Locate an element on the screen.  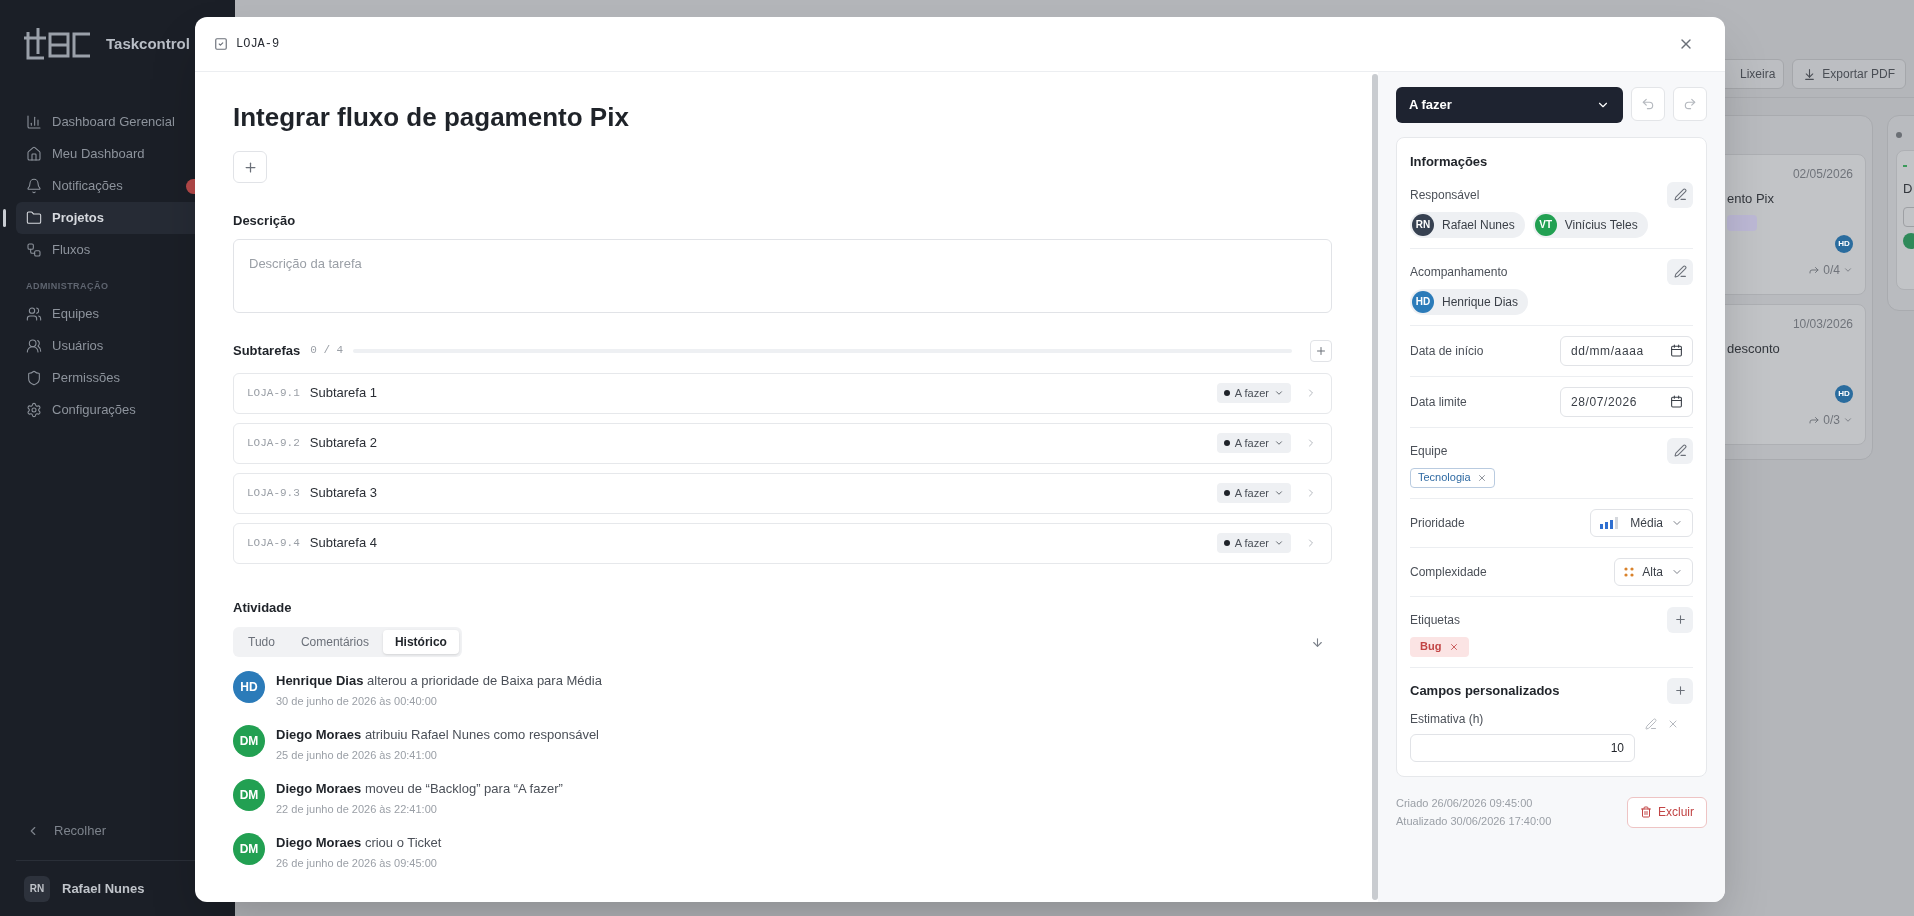
activity-text: Diego Moraes moveu de “Backlog” para “A fazer” is located at coordinates (419, 789).